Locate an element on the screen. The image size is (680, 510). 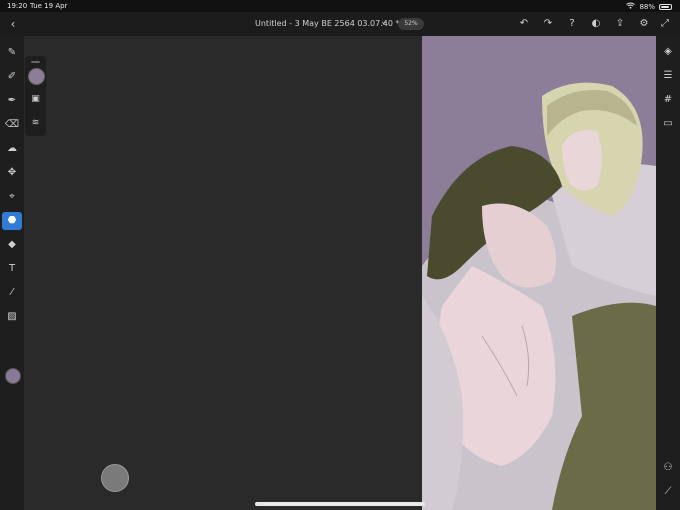
chevron-left-icon: ‹ is located at coordinates (13, 24).